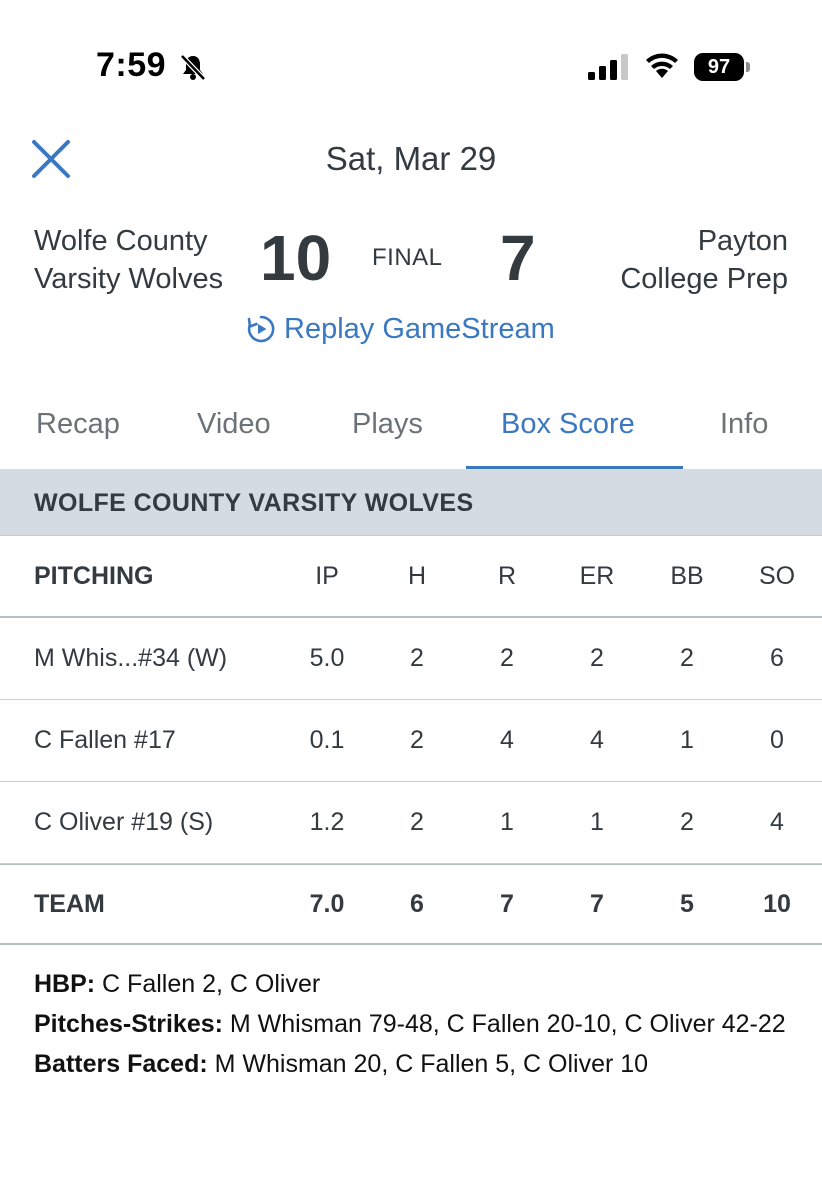  I want to click on pitcher-name: C Fallen #17, so click(105, 740).